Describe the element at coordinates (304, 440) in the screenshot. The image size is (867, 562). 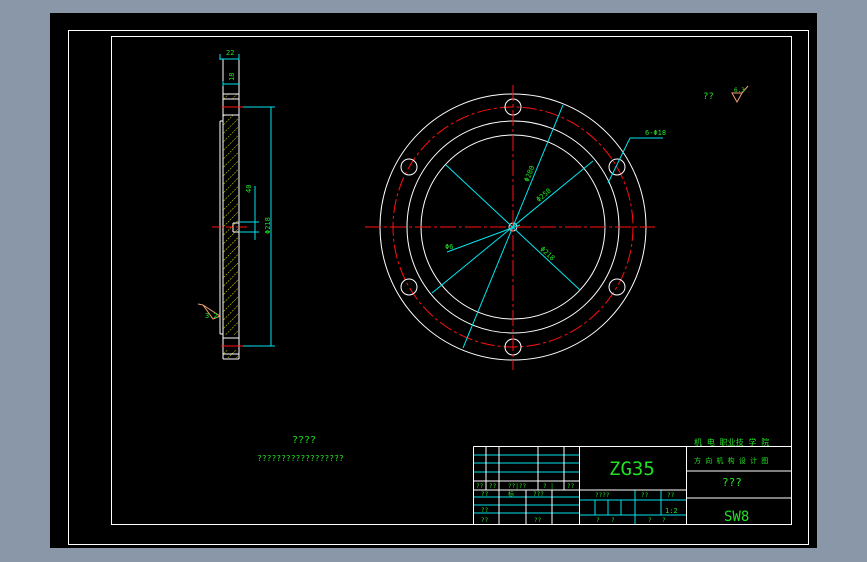
I see `notes-title: ????` at that location.